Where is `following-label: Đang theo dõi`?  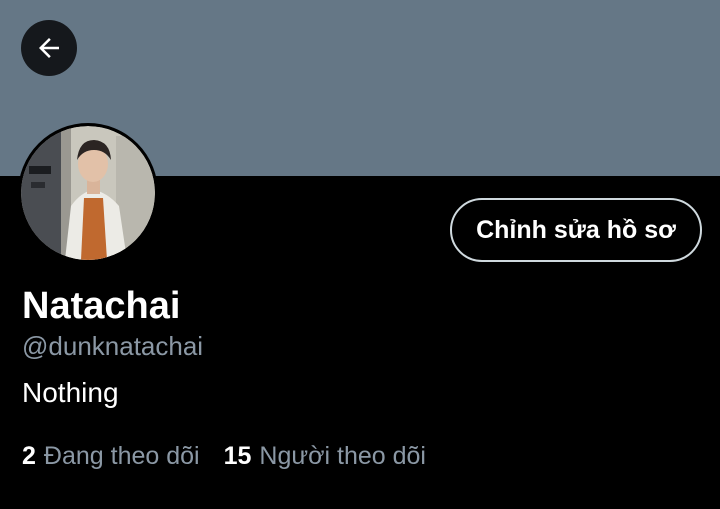 following-label: Đang theo dõi is located at coordinates (121, 456).